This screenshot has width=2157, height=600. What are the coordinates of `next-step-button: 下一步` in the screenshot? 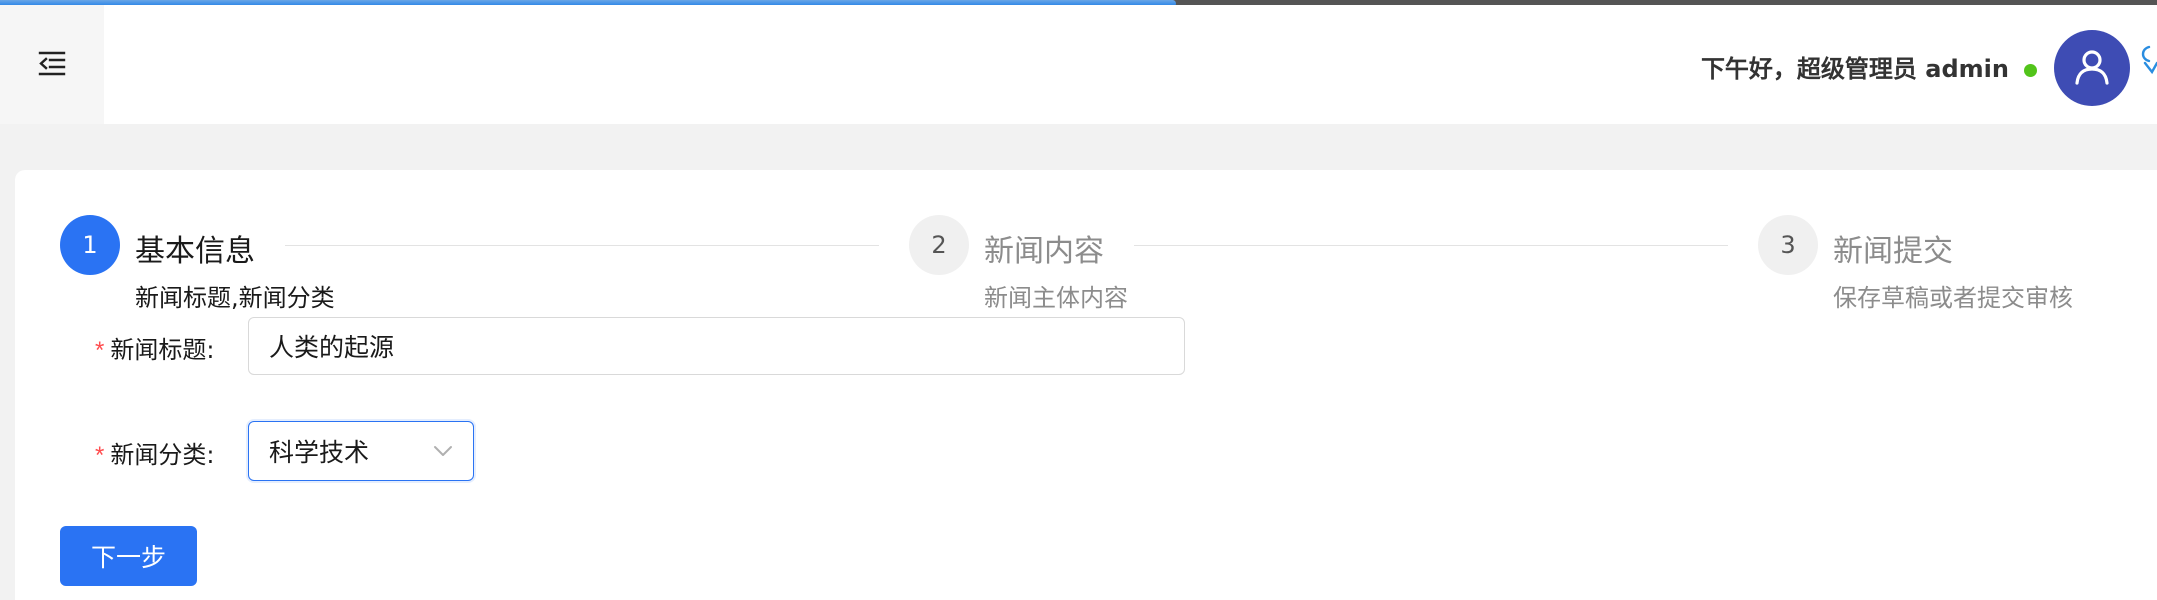 It's located at (128, 556).